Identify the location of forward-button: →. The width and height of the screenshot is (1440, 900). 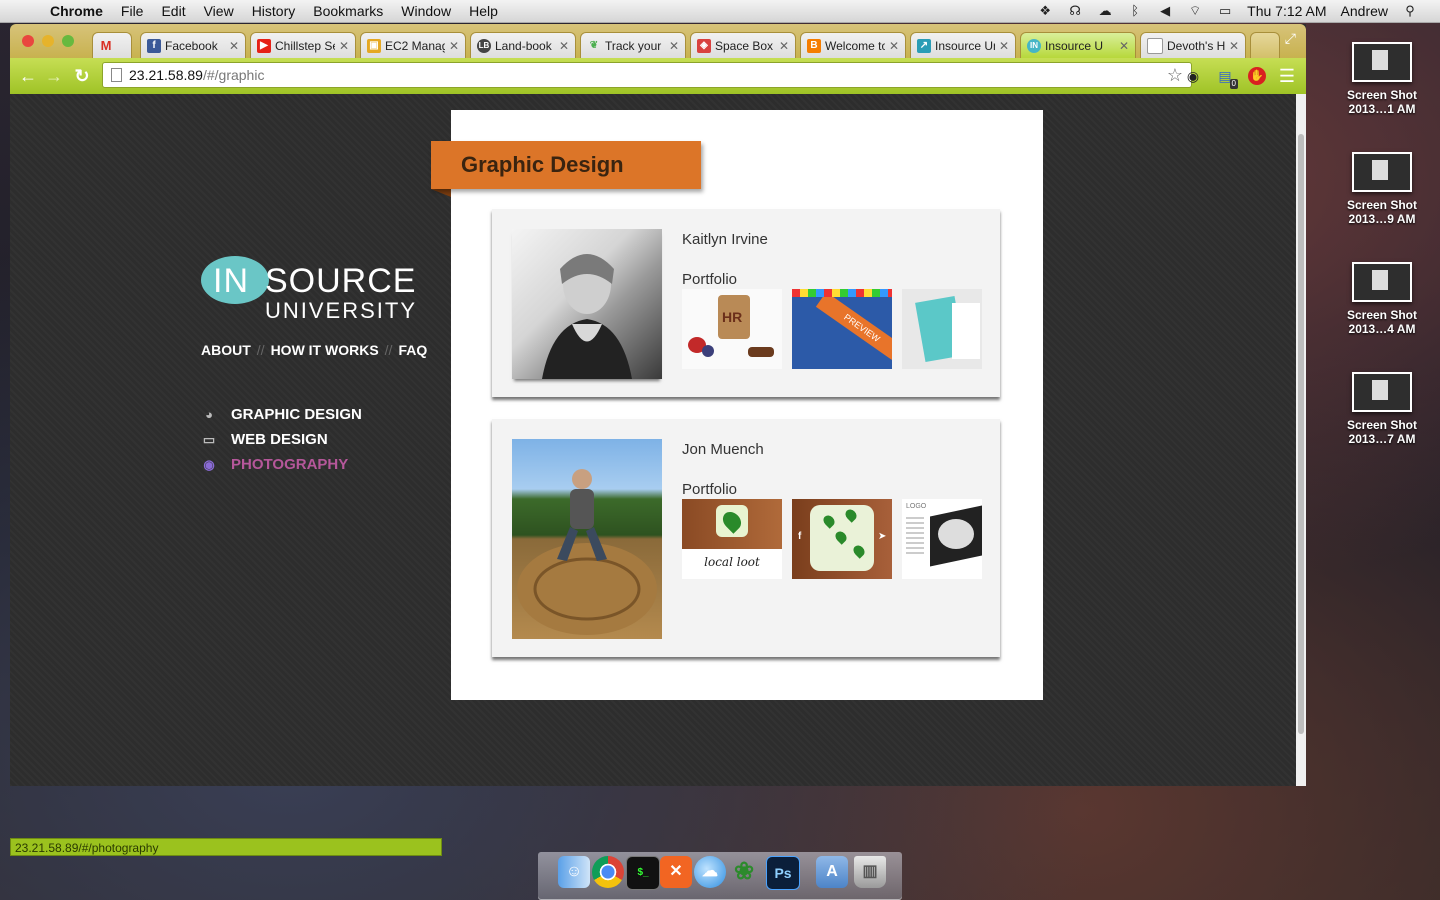
(54, 76).